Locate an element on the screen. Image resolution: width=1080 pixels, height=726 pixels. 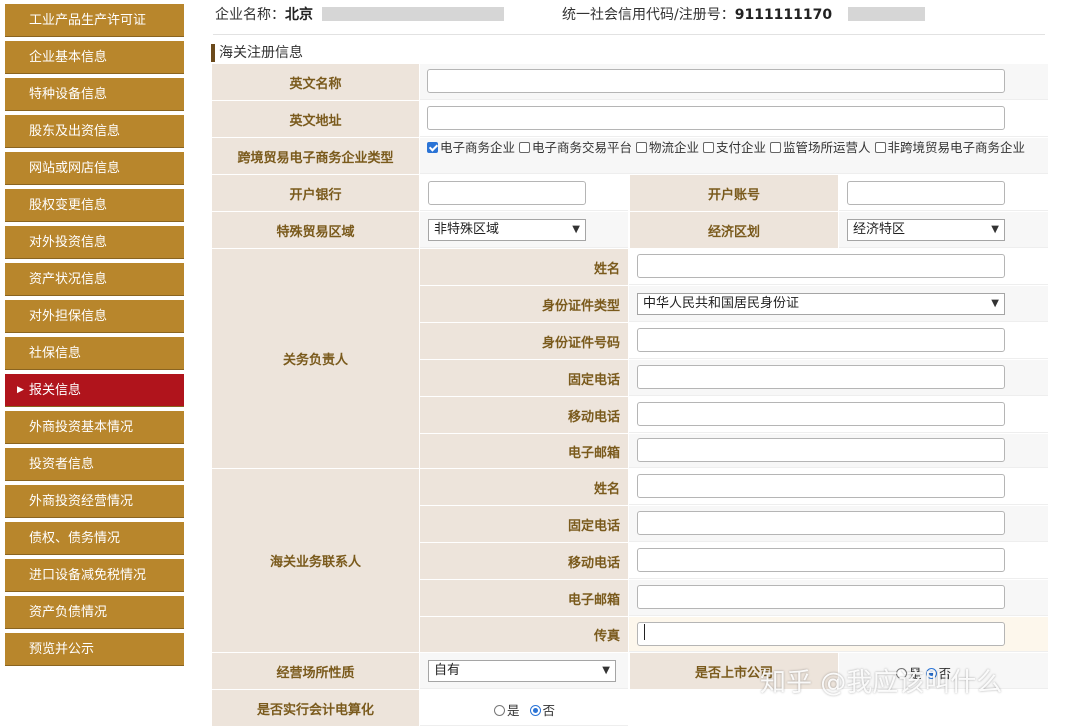
ecommerce-option-logistics: 物流企业 is located at coordinates (667, 147).